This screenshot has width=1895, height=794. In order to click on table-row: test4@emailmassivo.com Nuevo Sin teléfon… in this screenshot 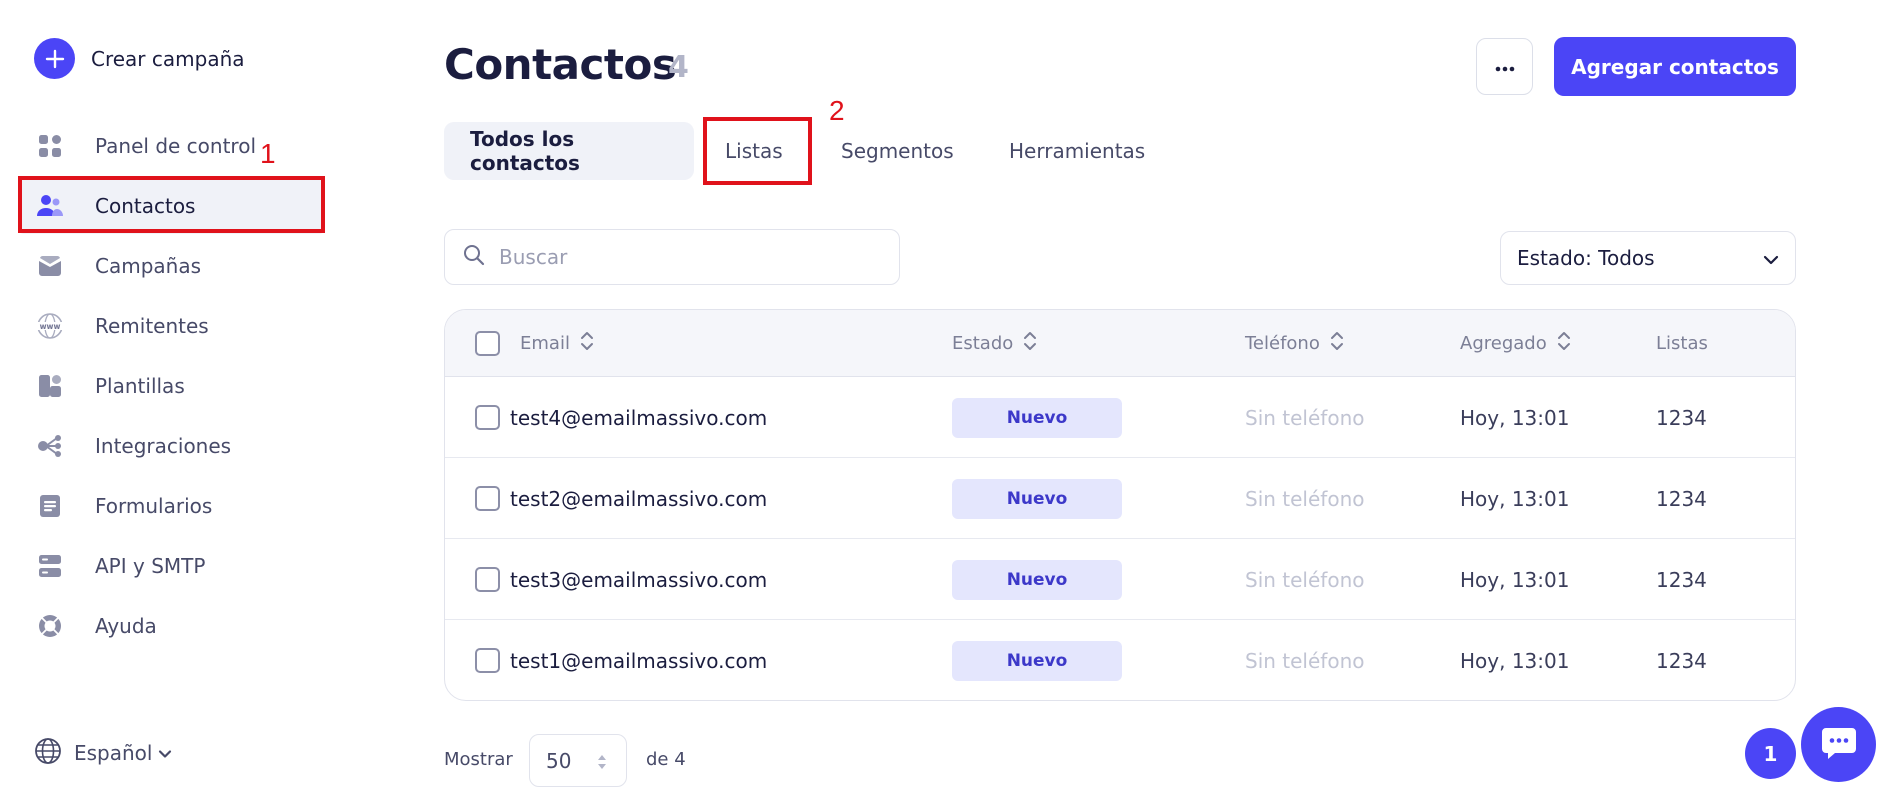, I will do `click(1120, 417)`.